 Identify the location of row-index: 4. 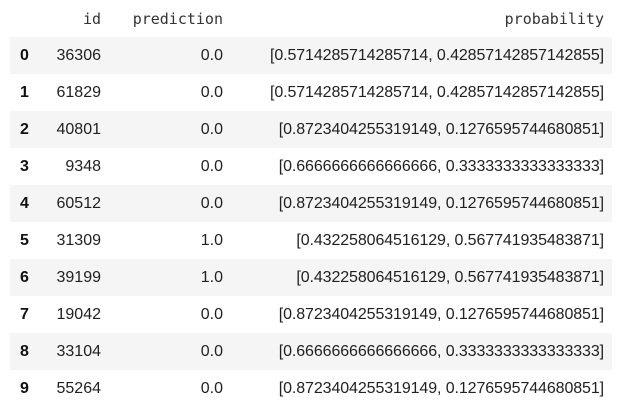
(24, 203).